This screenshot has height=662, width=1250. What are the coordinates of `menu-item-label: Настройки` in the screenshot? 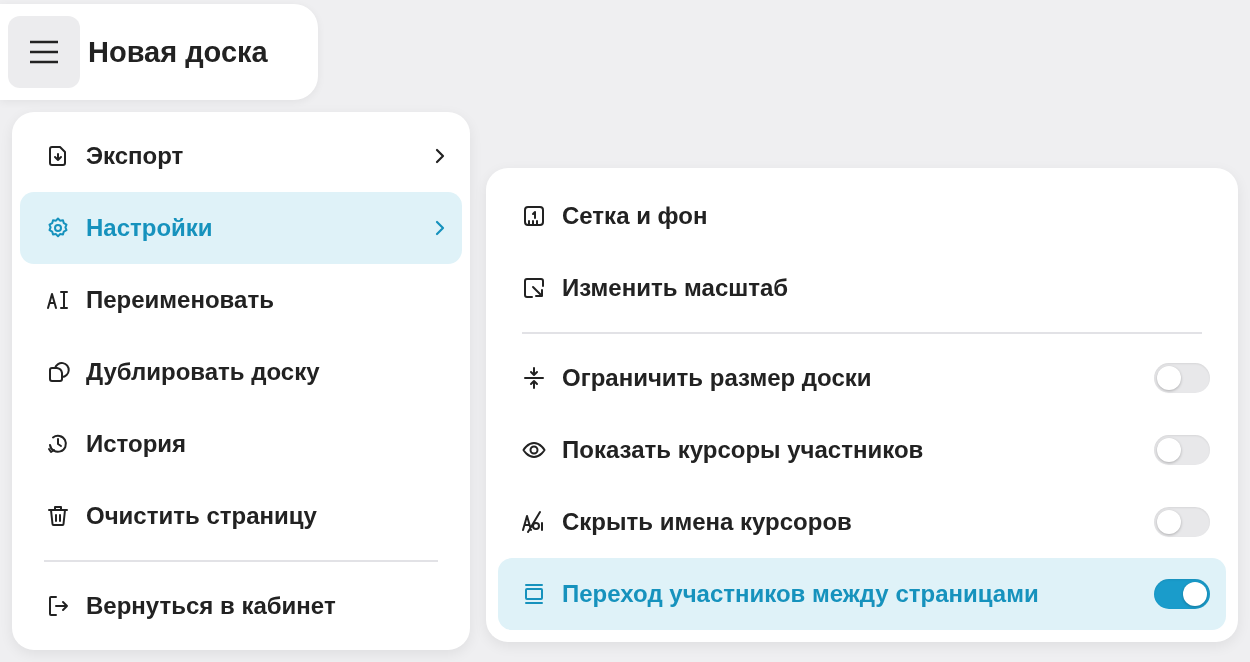 It's located at (150, 228).